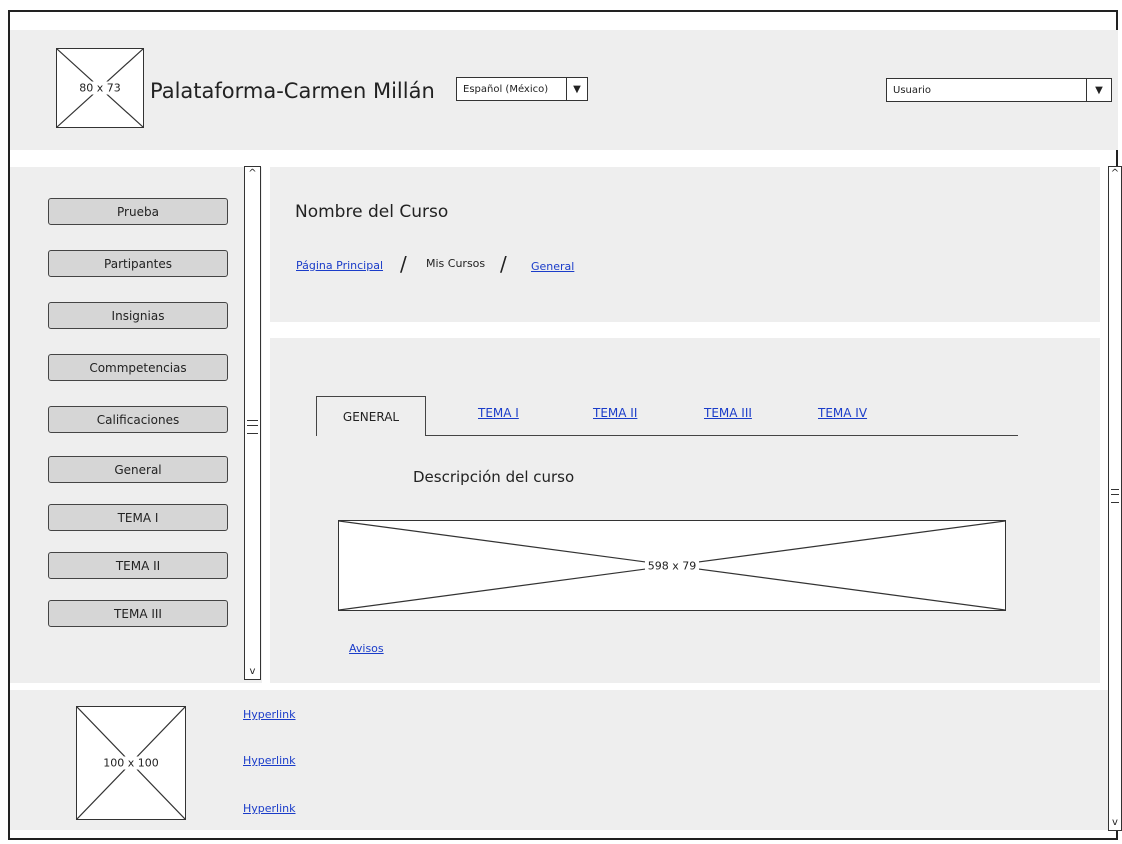  What do you see at coordinates (685, 244) in the screenshot?
I see `course-header-panel` at bounding box center [685, 244].